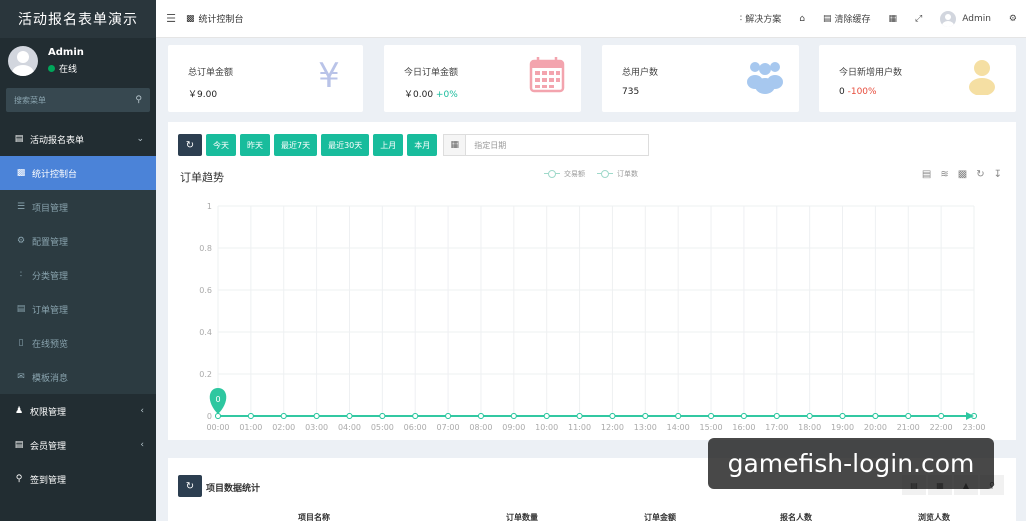 This screenshot has width=1026, height=521. Describe the element at coordinates (431, 73) in the screenshot. I see `stat-label: 今日订单金额` at that location.